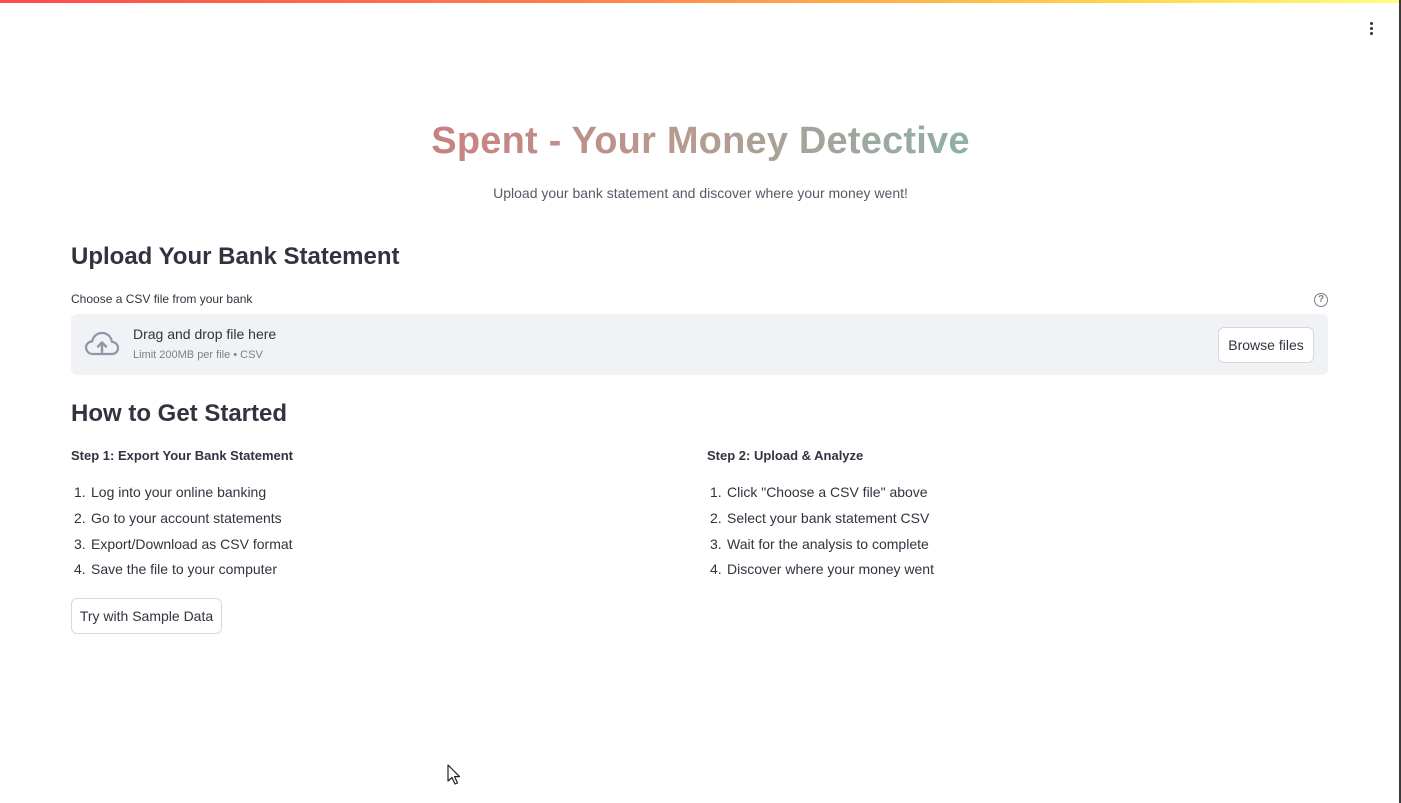 Image resolution: width=1401 pixels, height=803 pixels. Describe the element at coordinates (1371, 23) in the screenshot. I see `kebab-menu-icon` at that location.